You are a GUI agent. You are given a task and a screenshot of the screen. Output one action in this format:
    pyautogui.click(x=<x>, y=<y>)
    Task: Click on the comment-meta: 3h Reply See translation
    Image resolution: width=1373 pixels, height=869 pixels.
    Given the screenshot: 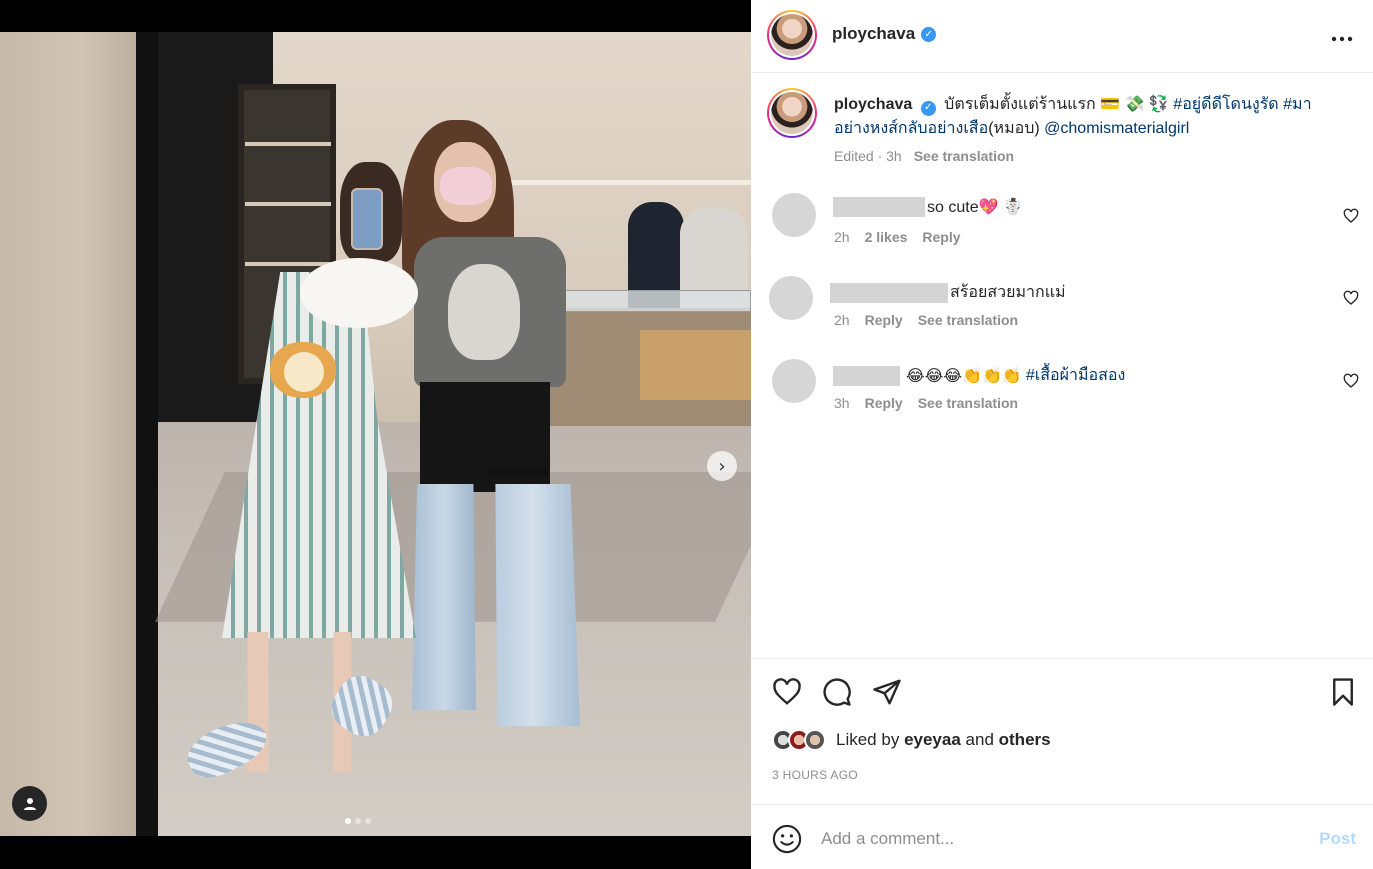 What is the action you would take?
    pyautogui.click(x=926, y=403)
    